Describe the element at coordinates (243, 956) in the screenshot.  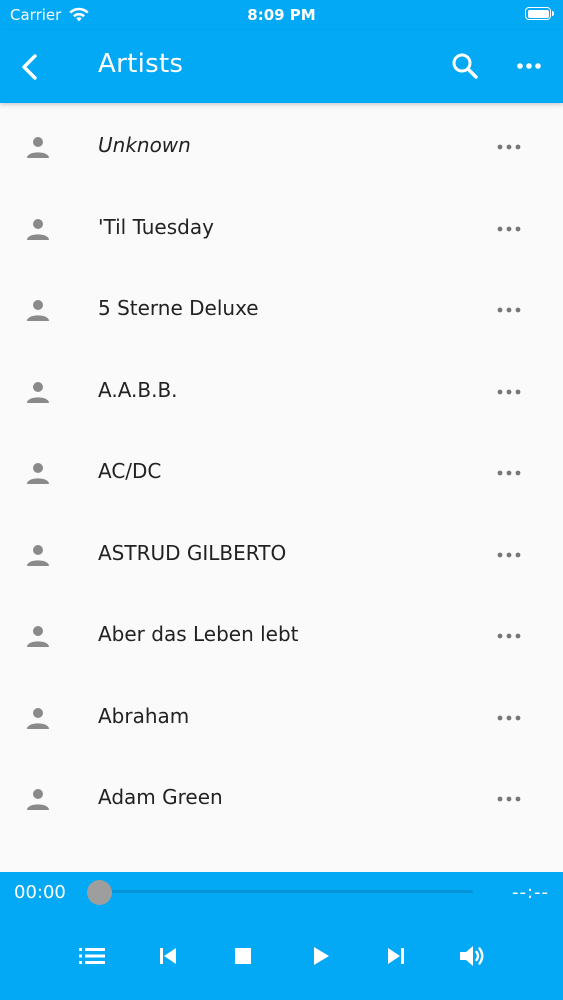
I see `stop-icon` at that location.